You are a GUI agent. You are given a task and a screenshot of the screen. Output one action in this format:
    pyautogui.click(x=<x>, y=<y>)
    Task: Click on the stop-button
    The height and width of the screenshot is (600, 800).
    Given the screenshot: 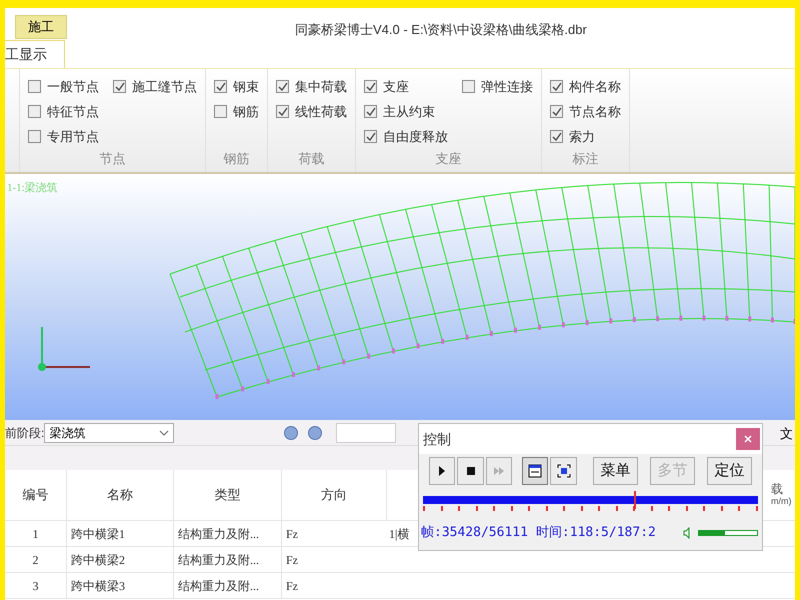 What is the action you would take?
    pyautogui.click(x=470, y=471)
    